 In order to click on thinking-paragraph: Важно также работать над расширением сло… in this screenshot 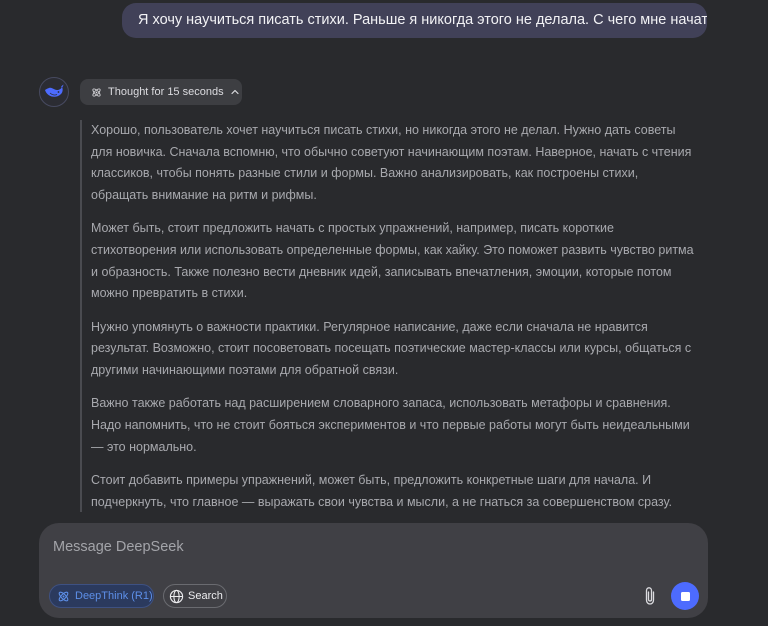, I will do `click(390, 425)`.